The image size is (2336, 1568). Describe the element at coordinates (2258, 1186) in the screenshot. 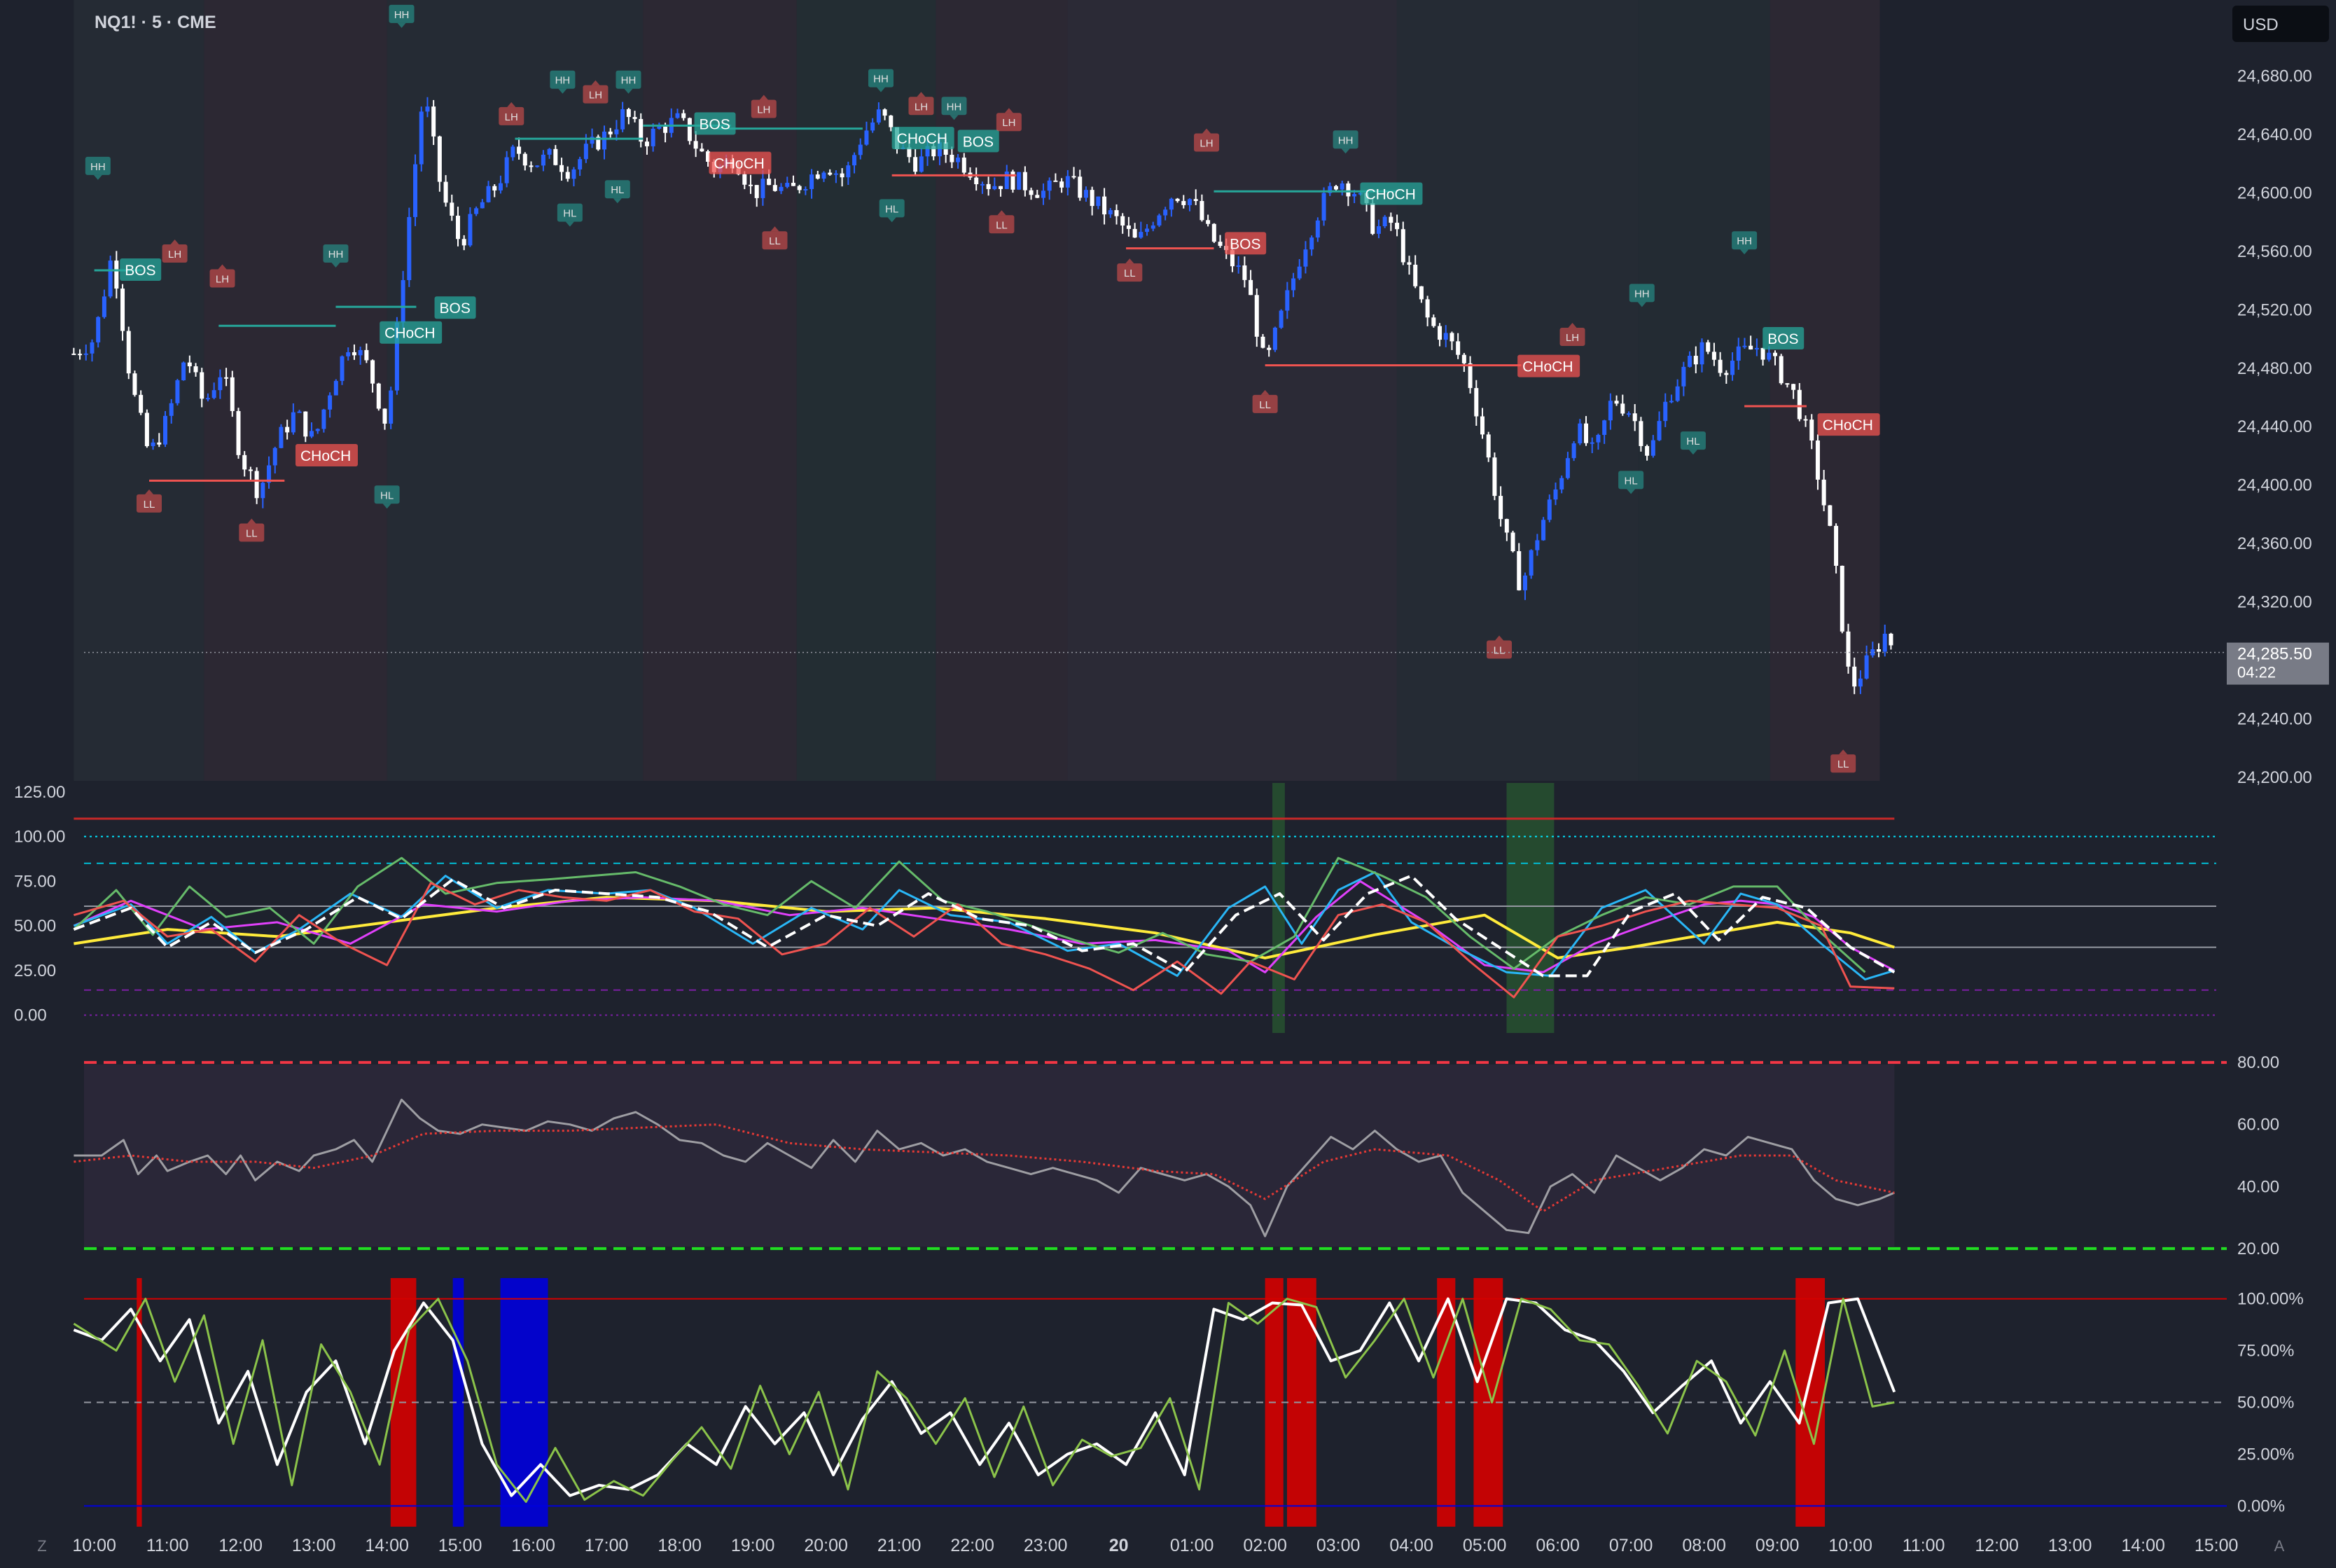

I see `panel-tick-label: 40.00` at that location.